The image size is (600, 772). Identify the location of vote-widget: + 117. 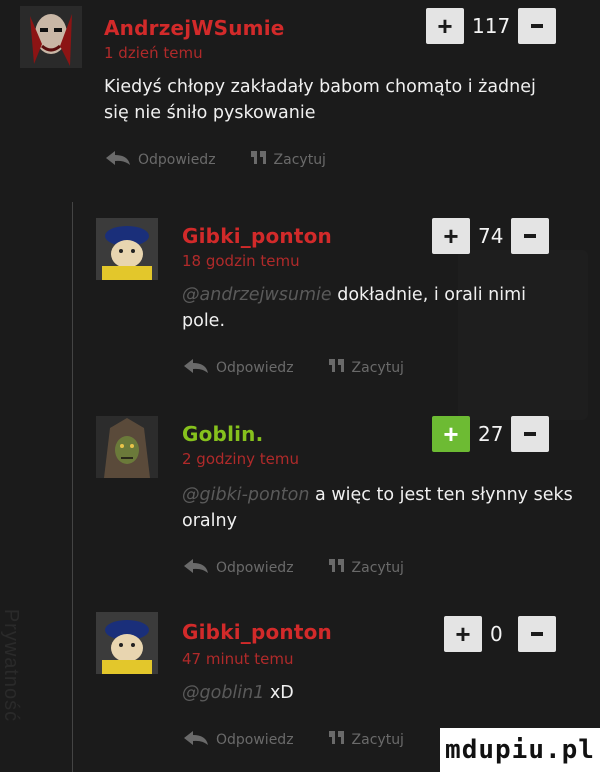
(491, 26).